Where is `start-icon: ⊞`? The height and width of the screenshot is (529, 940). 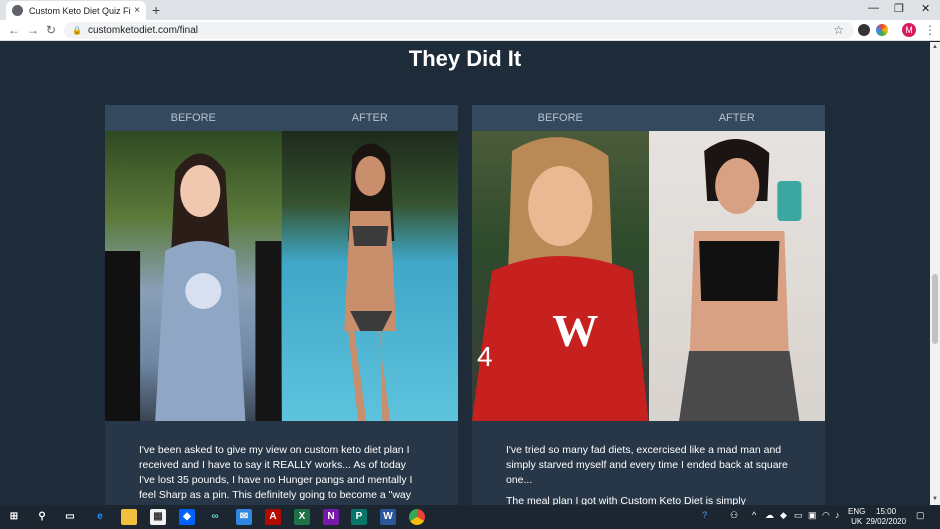
start-icon: ⊞ is located at coordinates (14, 517).